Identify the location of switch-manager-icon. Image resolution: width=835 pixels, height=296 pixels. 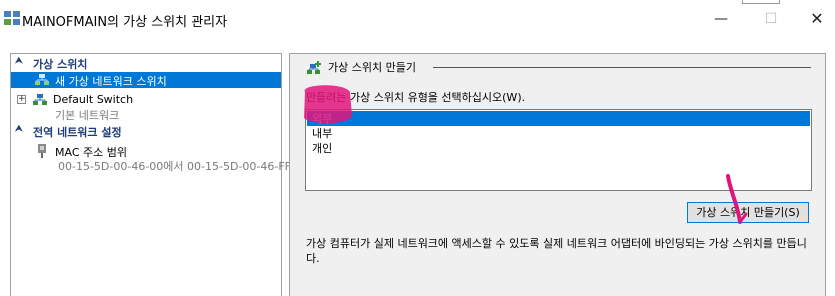
(12, 18).